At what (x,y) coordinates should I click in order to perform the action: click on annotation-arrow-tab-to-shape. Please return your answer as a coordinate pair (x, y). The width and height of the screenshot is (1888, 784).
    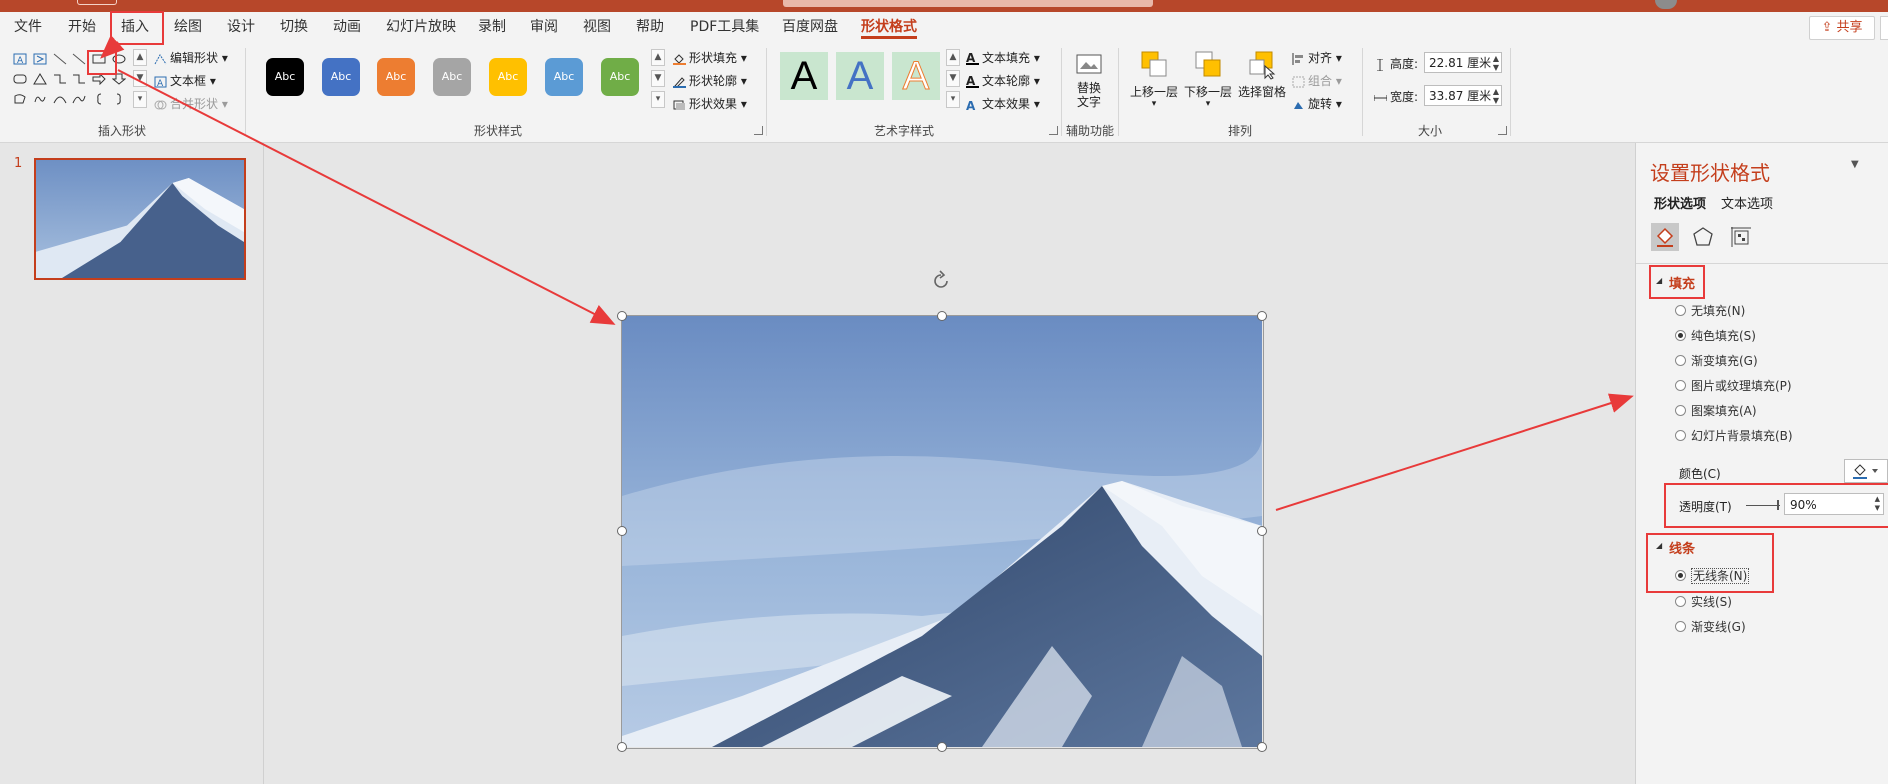
    Looking at the image, I should click on (112, 47).